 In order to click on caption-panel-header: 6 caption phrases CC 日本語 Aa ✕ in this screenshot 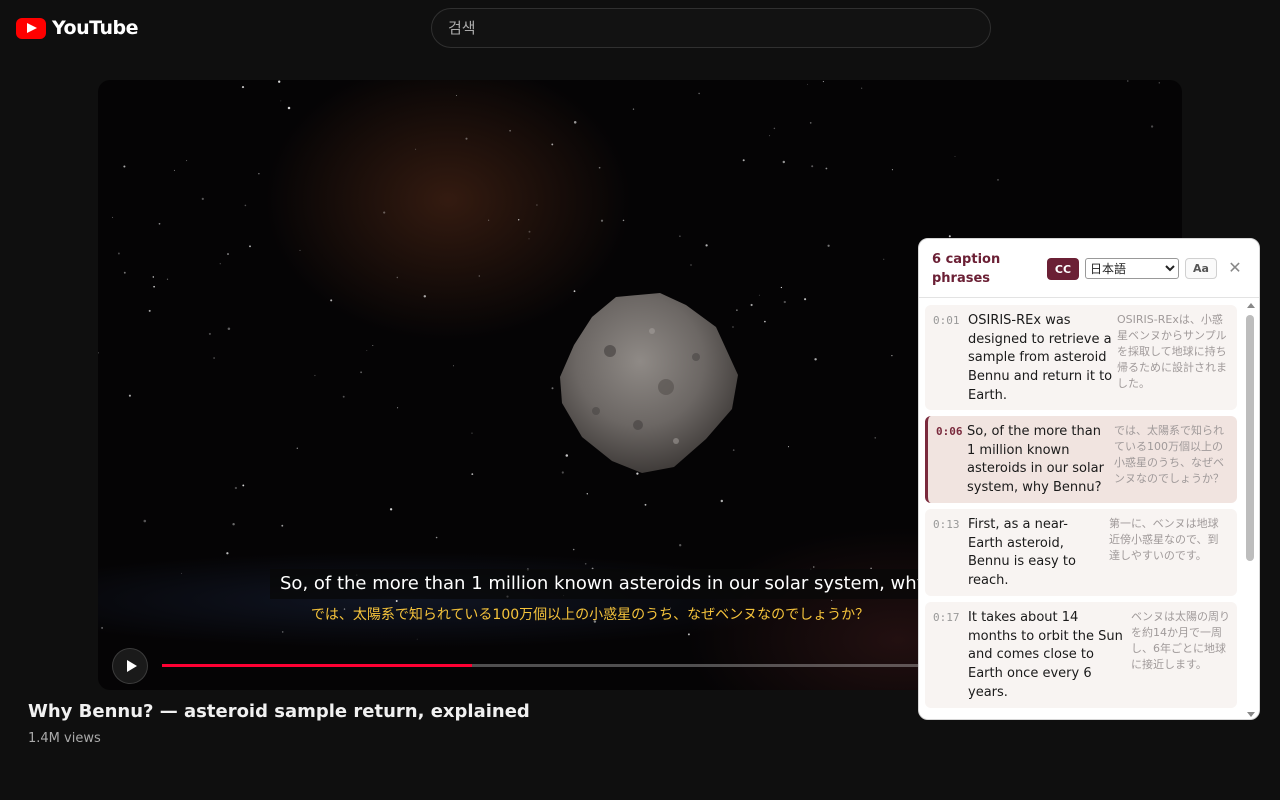, I will do `click(1089, 268)`.